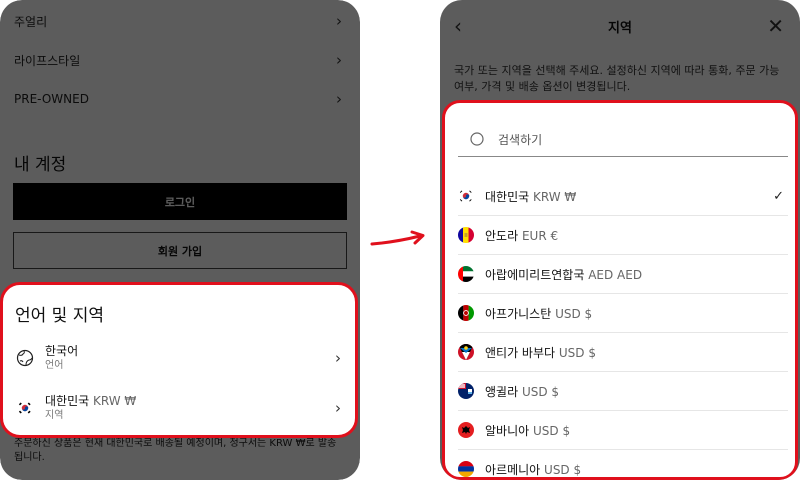 The image size is (800, 480). What do you see at coordinates (47, 60) in the screenshot?
I see `menu-item-label: 라이프스타일` at bounding box center [47, 60].